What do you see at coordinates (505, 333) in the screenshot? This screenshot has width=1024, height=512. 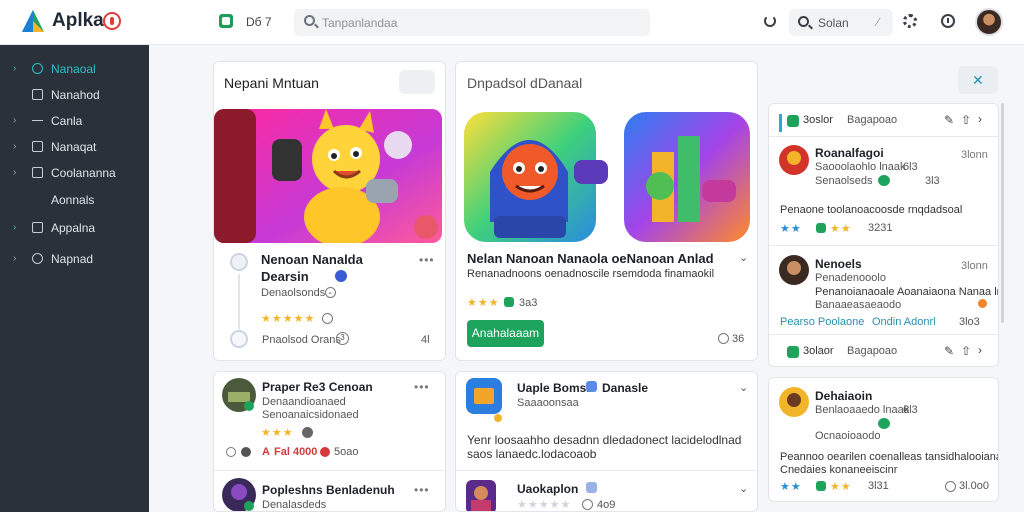 I see `install-button: Anahalaaam` at bounding box center [505, 333].